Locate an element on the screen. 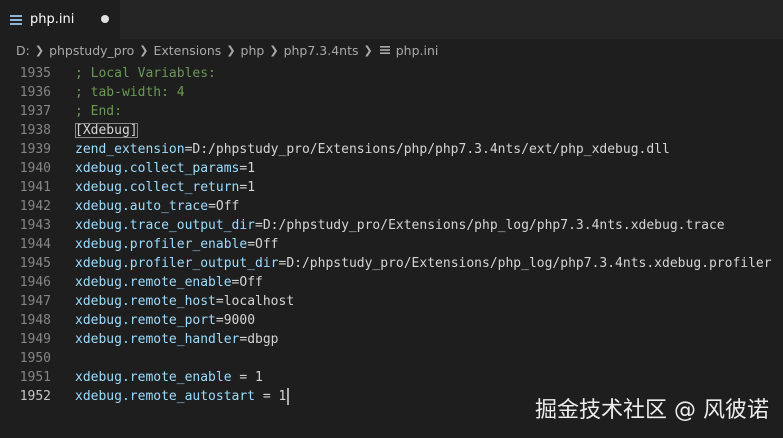 Image resolution: width=783 pixels, height=438 pixels. line-number: 1938 is located at coordinates (35, 130).